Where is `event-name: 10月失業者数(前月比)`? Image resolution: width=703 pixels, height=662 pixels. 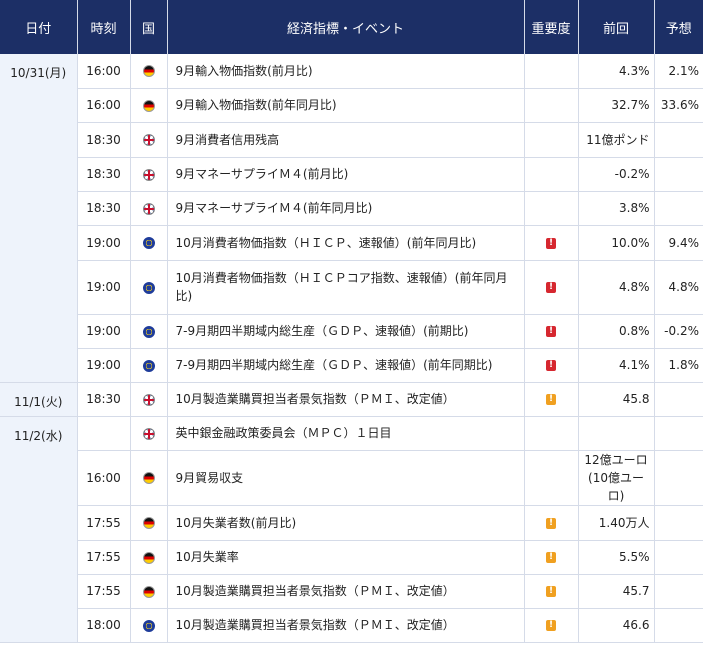
event-name: 10月失業者数(前月比) is located at coordinates (346, 523).